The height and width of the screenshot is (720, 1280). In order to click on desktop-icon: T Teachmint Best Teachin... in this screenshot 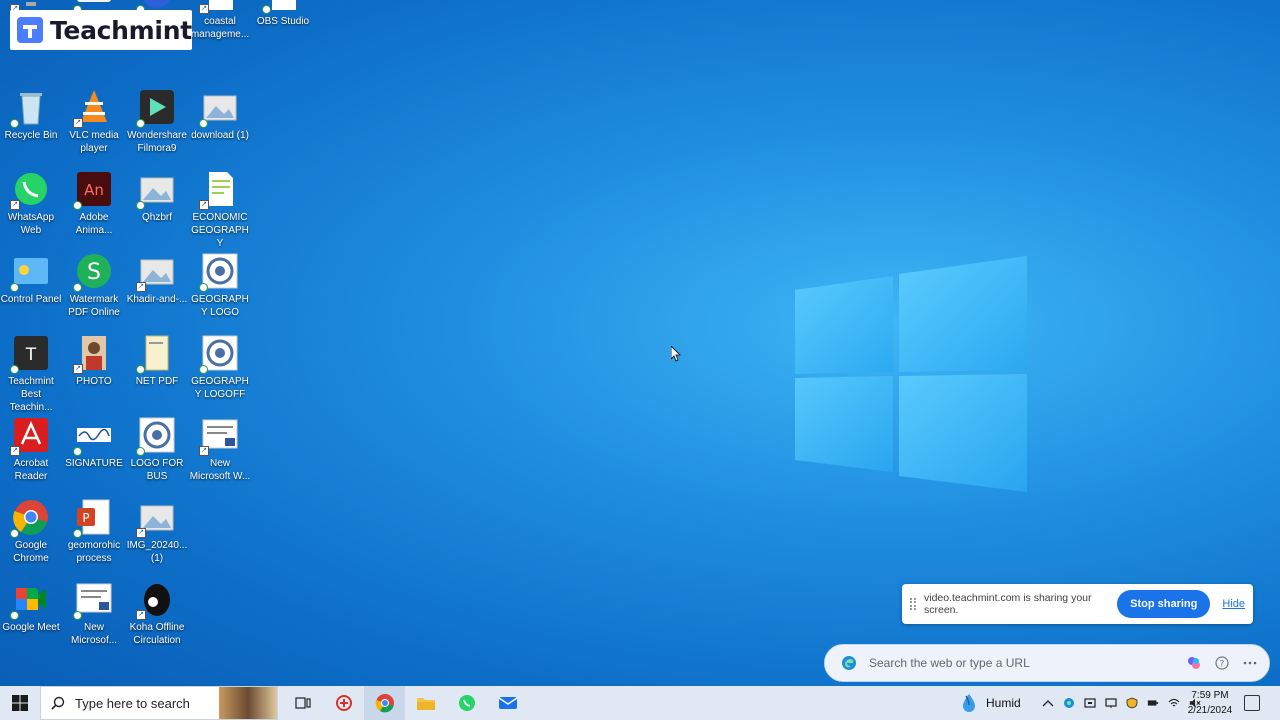, I will do `click(31, 374)`.